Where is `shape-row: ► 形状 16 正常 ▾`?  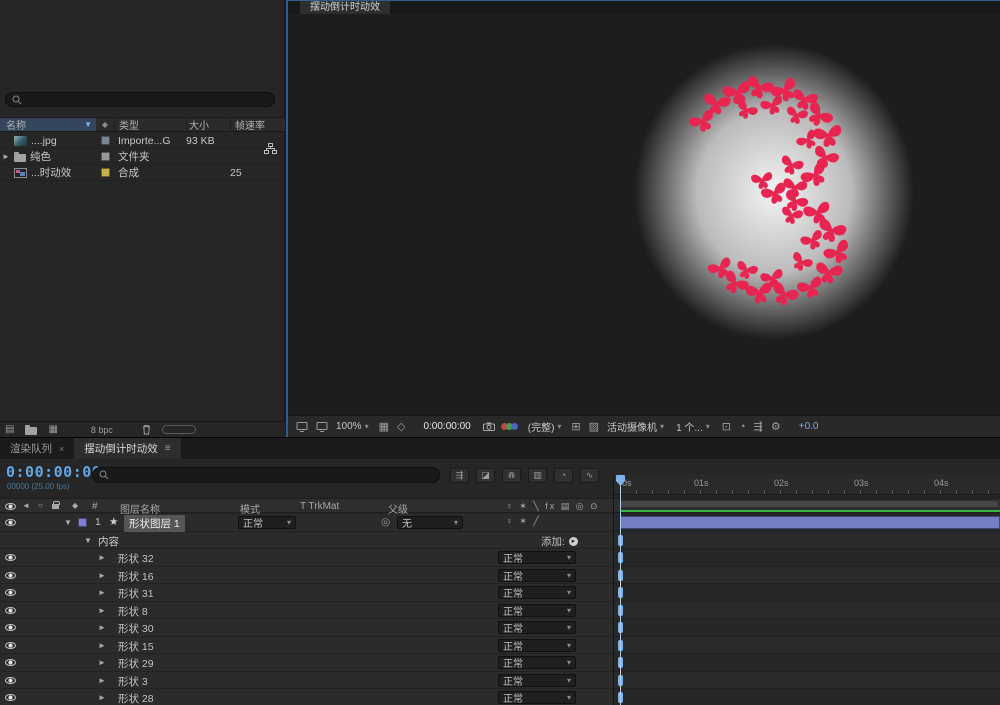
shape-row: ► 形状 16 正常 ▾ is located at coordinates (500, 575).